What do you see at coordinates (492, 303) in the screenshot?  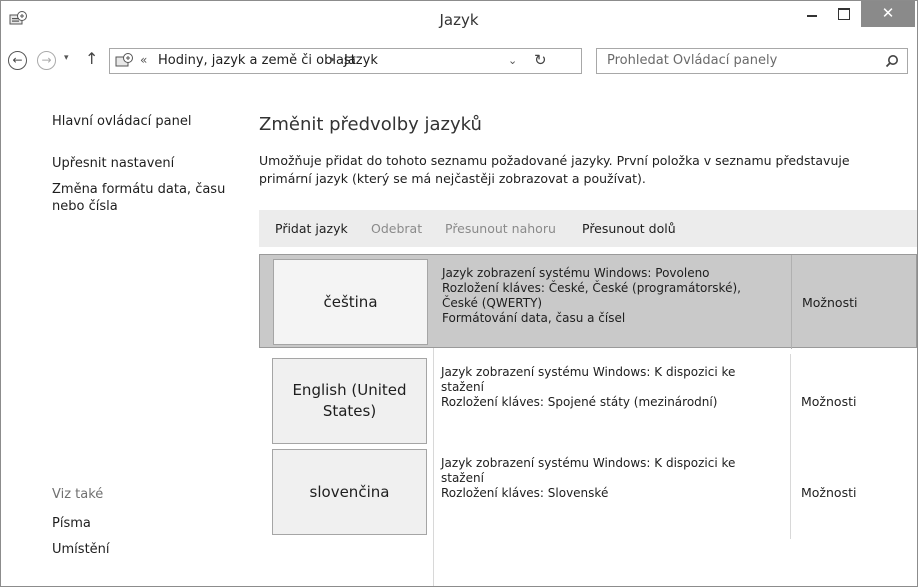 I see `detail-line: České (QWERTY)` at bounding box center [492, 303].